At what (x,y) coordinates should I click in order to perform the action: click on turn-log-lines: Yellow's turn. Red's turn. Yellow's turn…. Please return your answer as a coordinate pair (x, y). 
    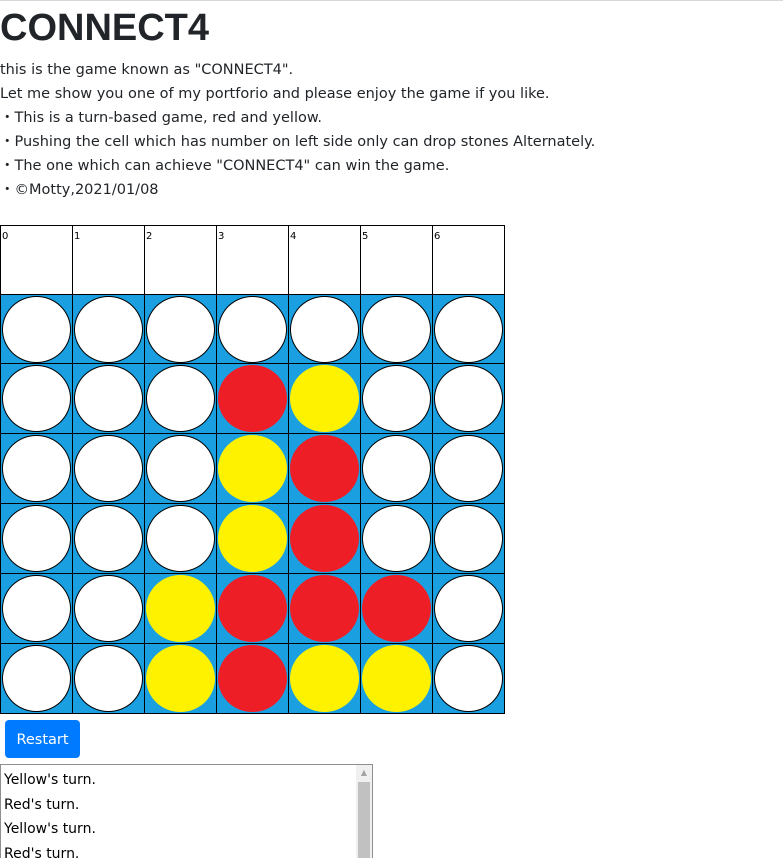
    Looking at the image, I should click on (50, 813).